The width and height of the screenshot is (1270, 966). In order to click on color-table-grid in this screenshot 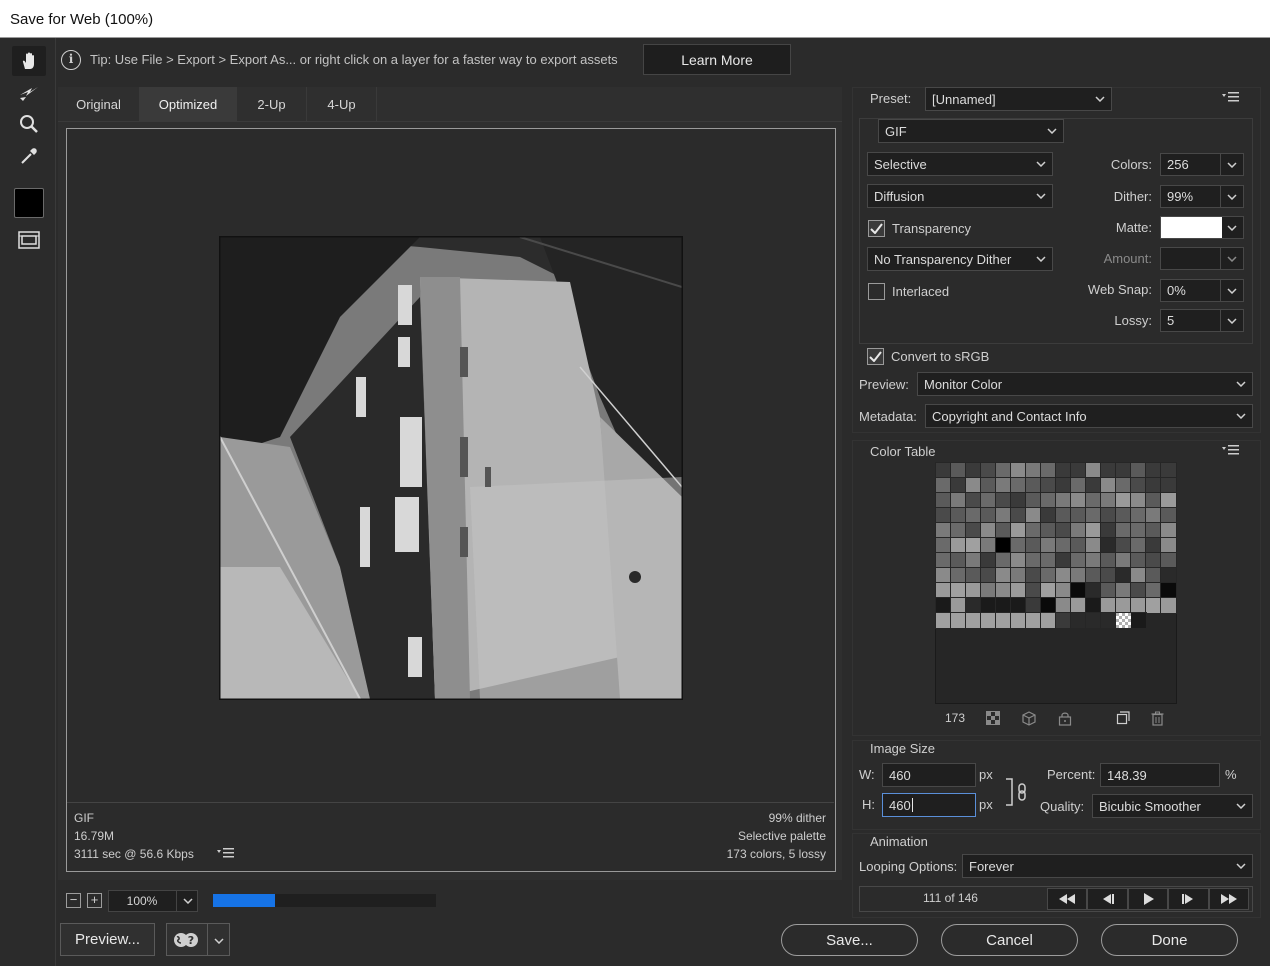, I will do `click(1056, 583)`.